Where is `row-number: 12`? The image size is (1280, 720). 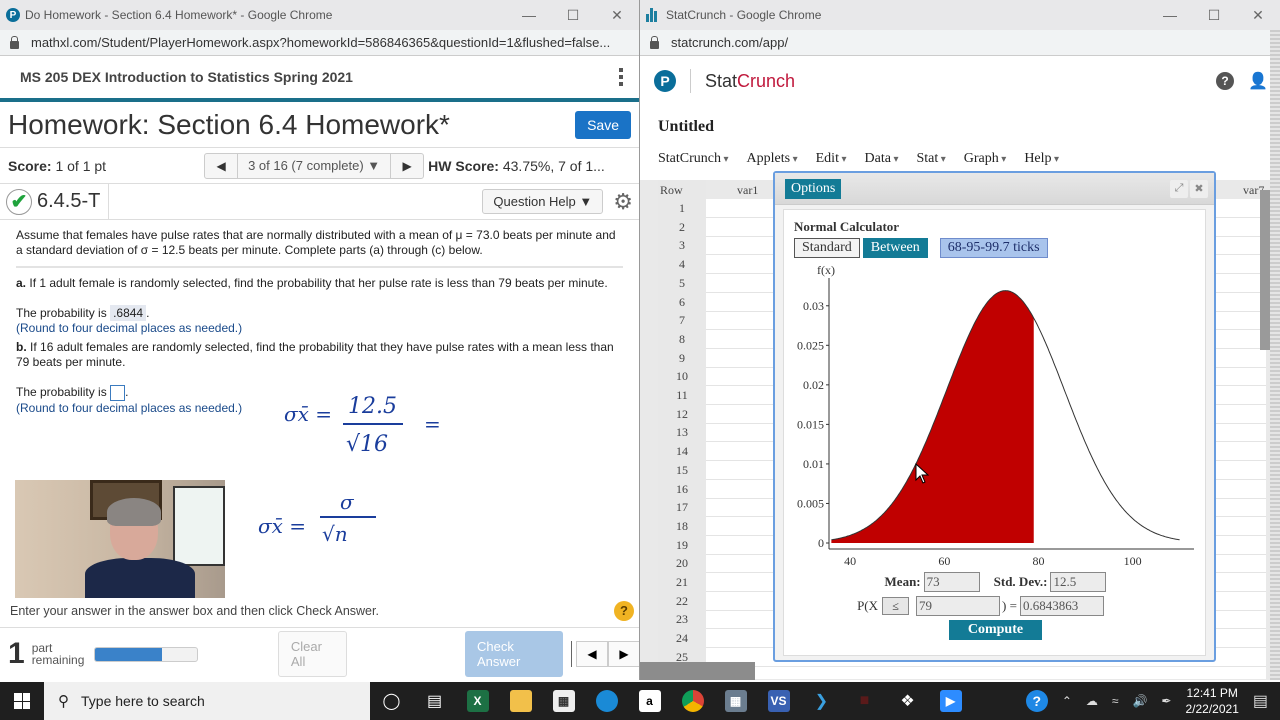 row-number: 12 is located at coordinates (682, 414).